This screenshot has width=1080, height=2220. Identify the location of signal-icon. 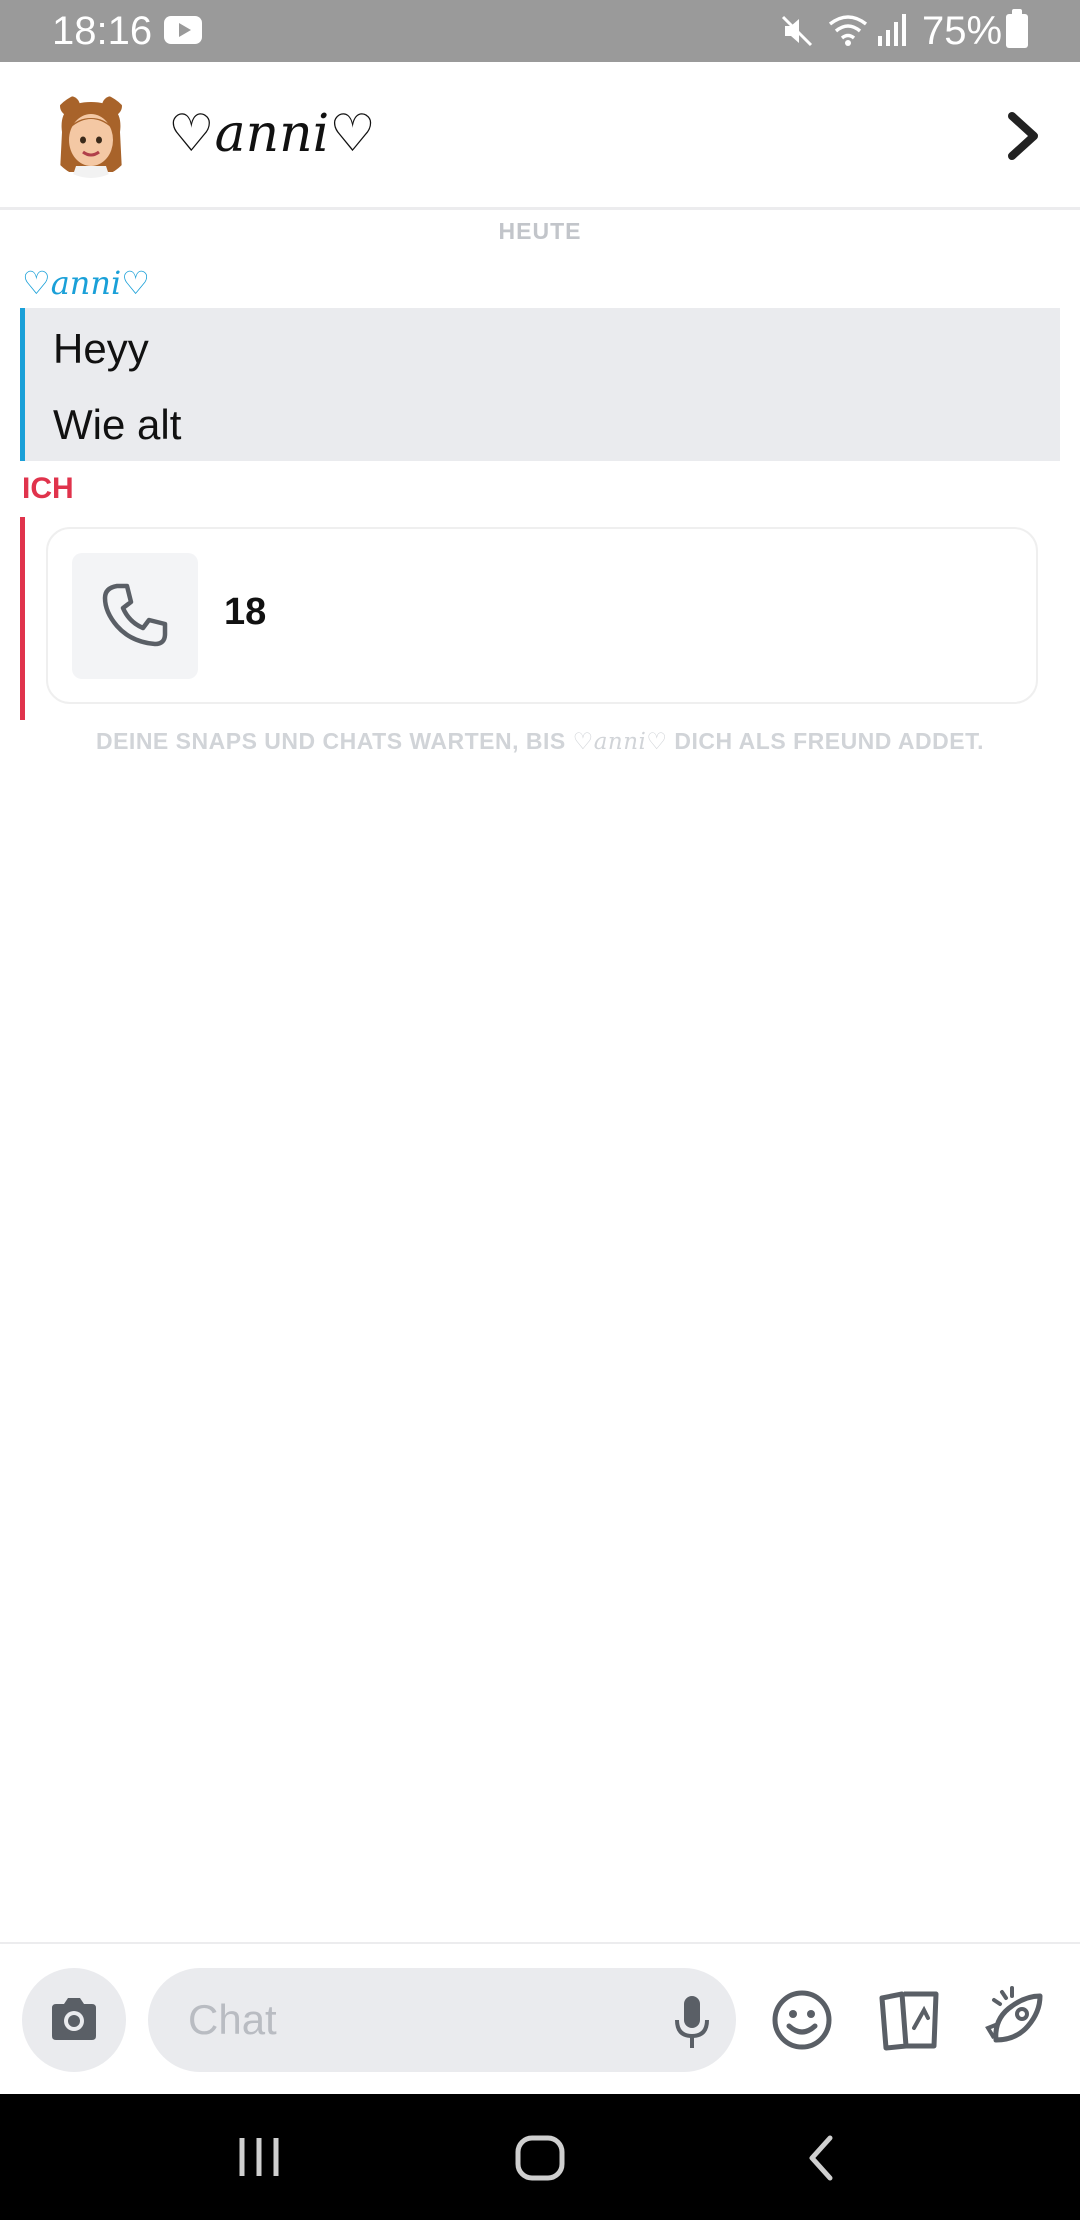
(892, 30).